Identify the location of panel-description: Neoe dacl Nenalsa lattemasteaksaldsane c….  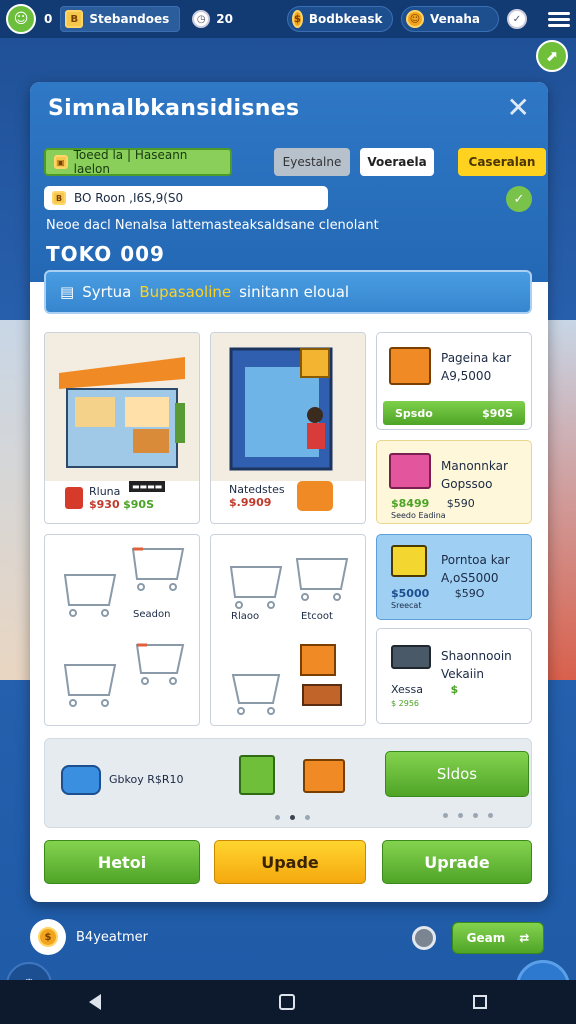
(212, 225).